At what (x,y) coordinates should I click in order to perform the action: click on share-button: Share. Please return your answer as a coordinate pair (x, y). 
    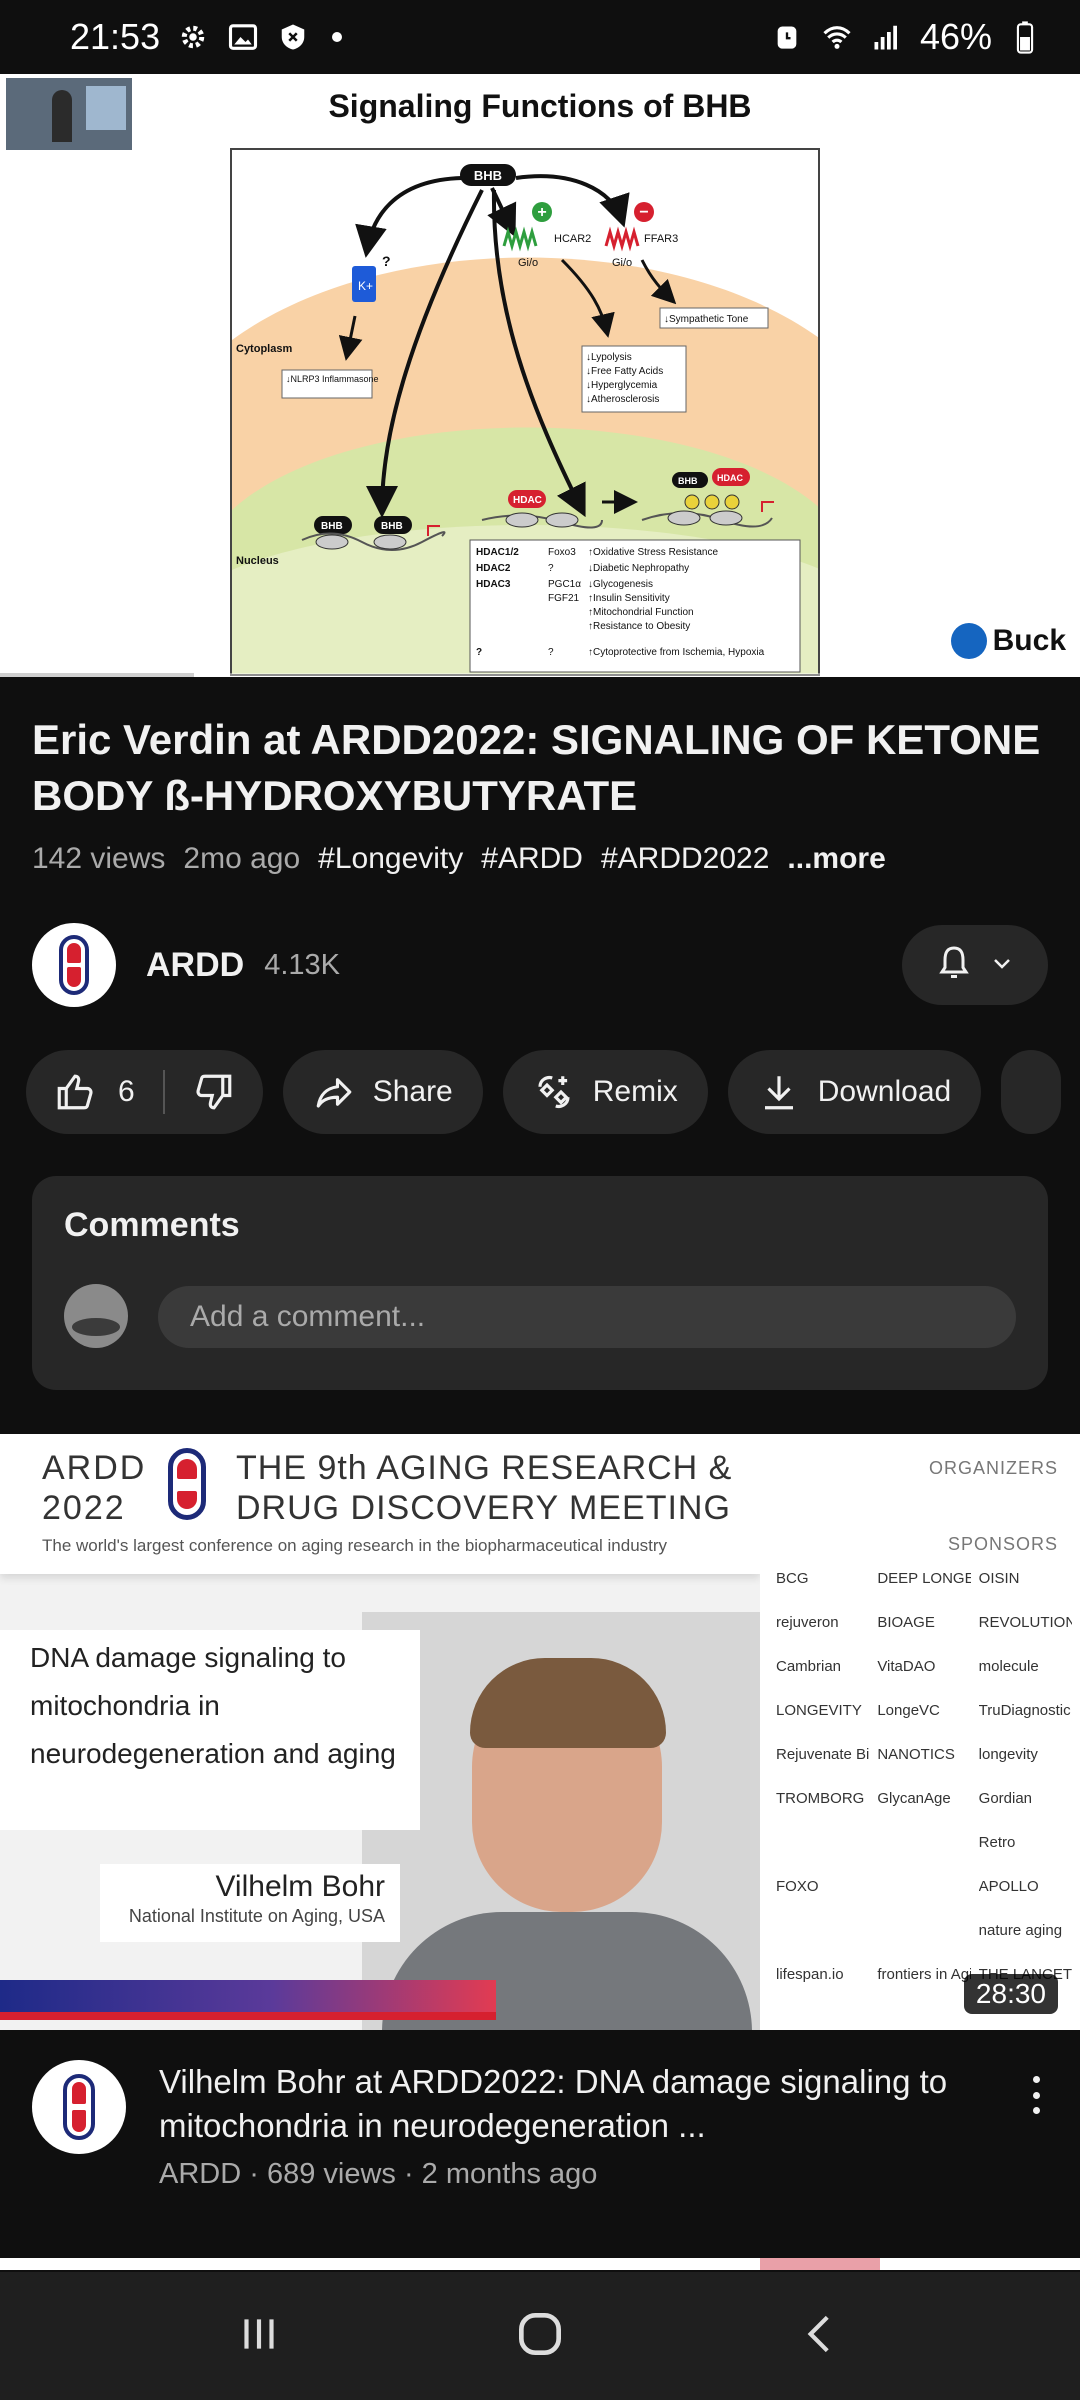
    Looking at the image, I should click on (382, 1092).